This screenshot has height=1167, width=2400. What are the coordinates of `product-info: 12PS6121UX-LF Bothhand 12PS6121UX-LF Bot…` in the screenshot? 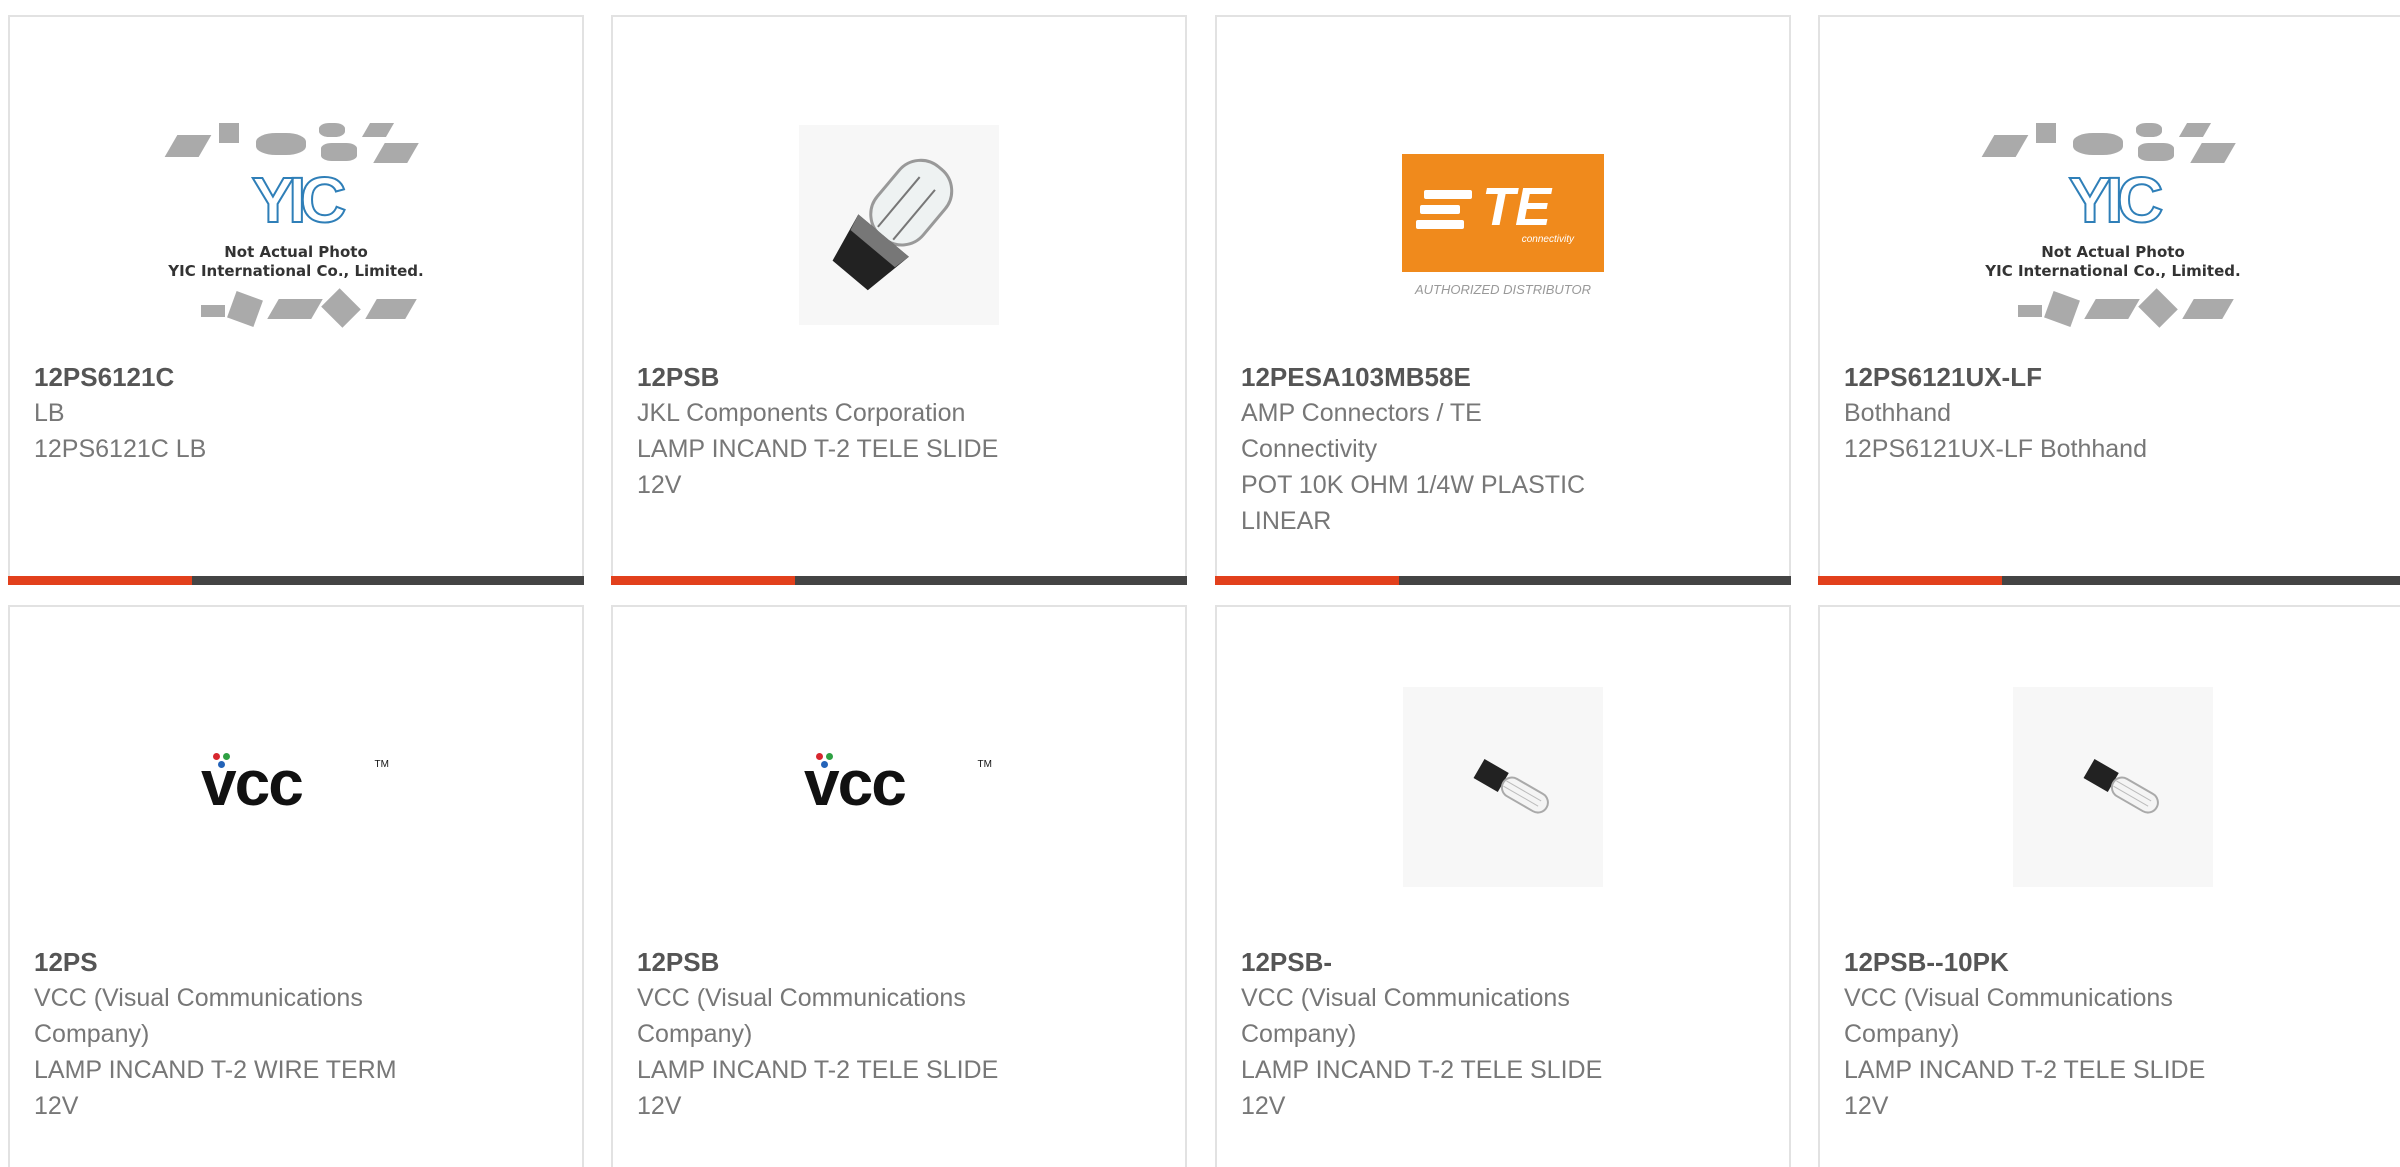 It's located at (2070, 413).